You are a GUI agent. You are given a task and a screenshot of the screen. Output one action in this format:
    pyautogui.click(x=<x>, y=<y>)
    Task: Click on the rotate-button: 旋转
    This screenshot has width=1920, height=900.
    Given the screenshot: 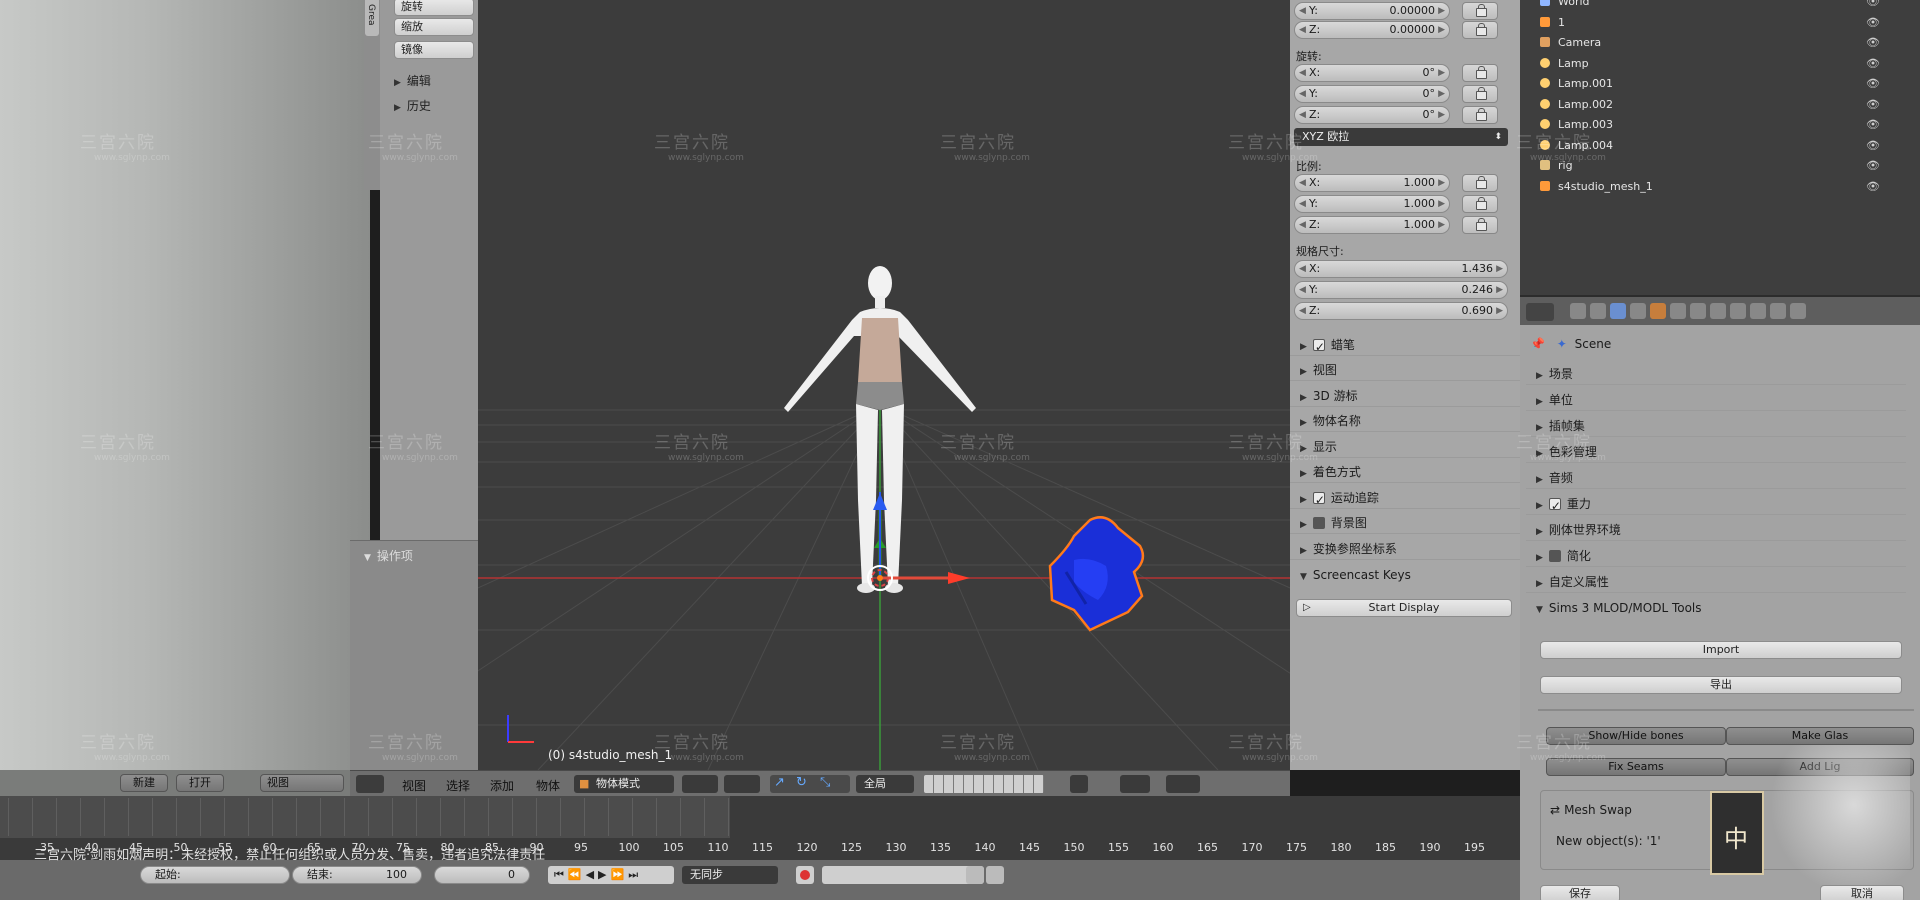 What is the action you would take?
    pyautogui.click(x=434, y=8)
    